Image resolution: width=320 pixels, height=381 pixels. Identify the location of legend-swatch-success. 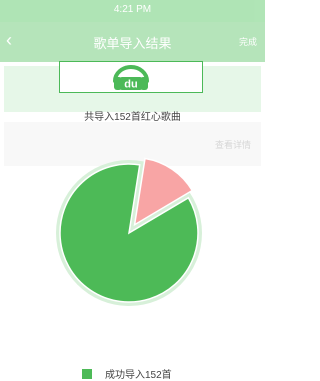
(87, 373).